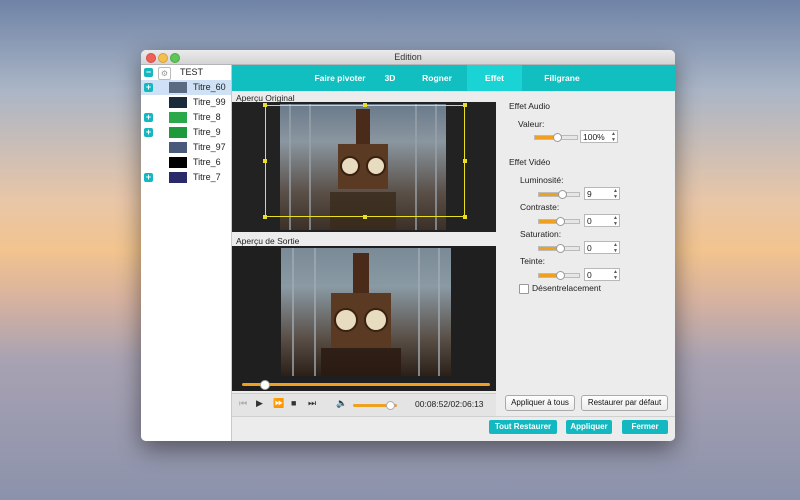  What do you see at coordinates (391, 405) in the screenshot?
I see `volume-handle` at bounding box center [391, 405].